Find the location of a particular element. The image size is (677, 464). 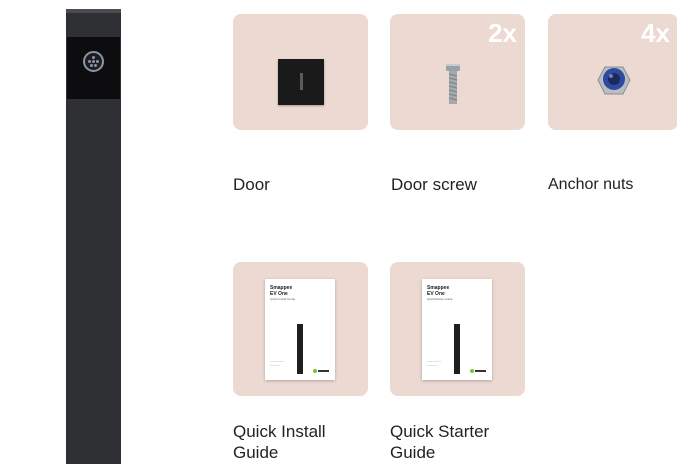

item-card-door-screw: 2x is located at coordinates (457, 72).